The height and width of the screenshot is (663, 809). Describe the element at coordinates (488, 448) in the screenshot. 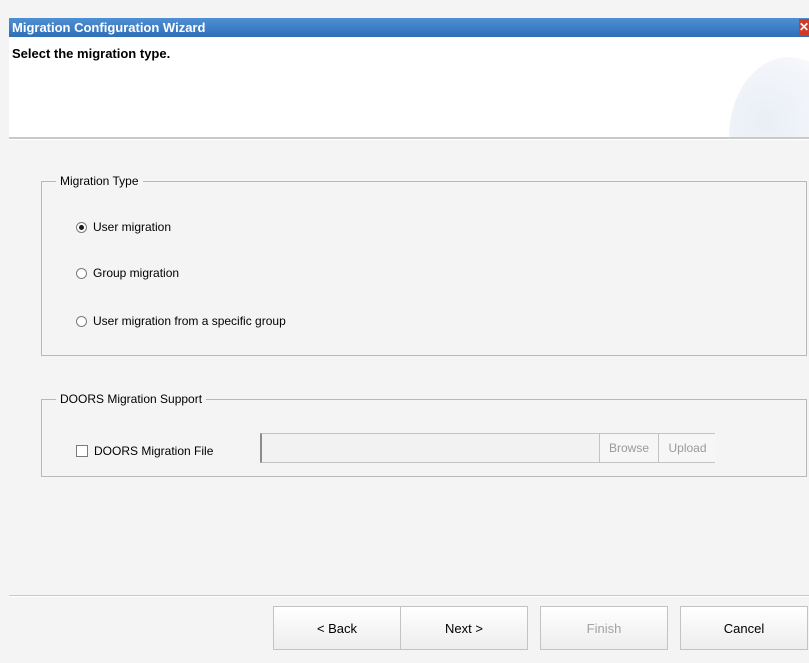

I see `doors-file-input: Browse Upload` at that location.